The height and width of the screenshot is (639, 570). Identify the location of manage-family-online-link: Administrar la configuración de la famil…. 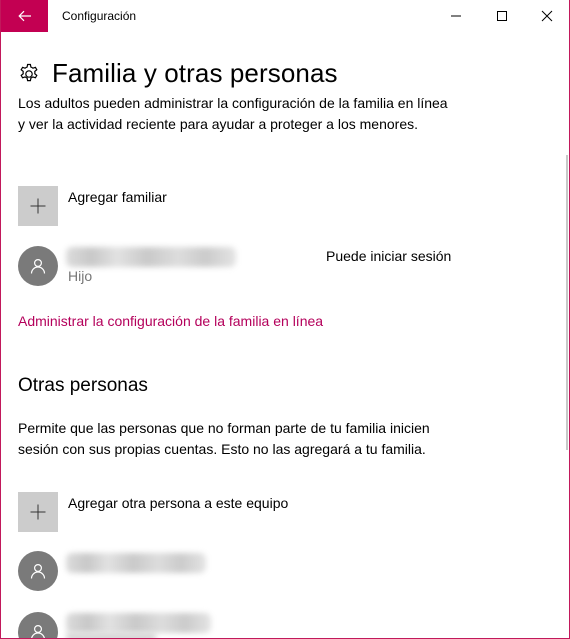
(170, 321).